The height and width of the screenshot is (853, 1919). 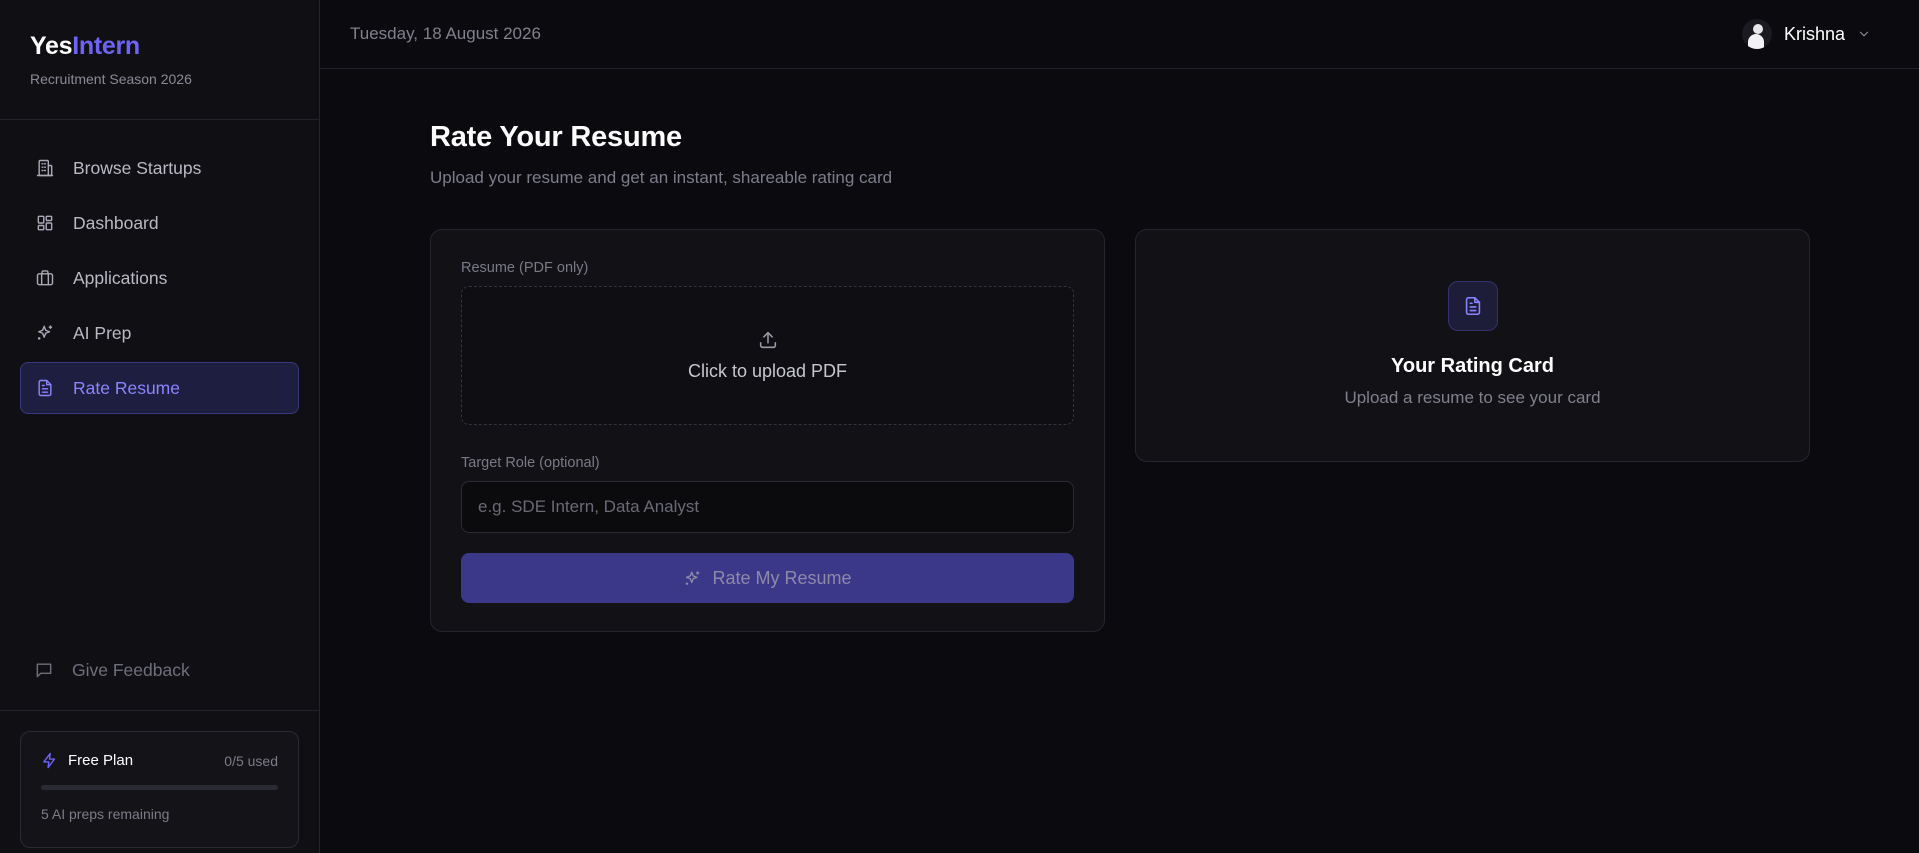 What do you see at coordinates (530, 463) in the screenshot?
I see `target-role-label: Target Role (optional)` at bounding box center [530, 463].